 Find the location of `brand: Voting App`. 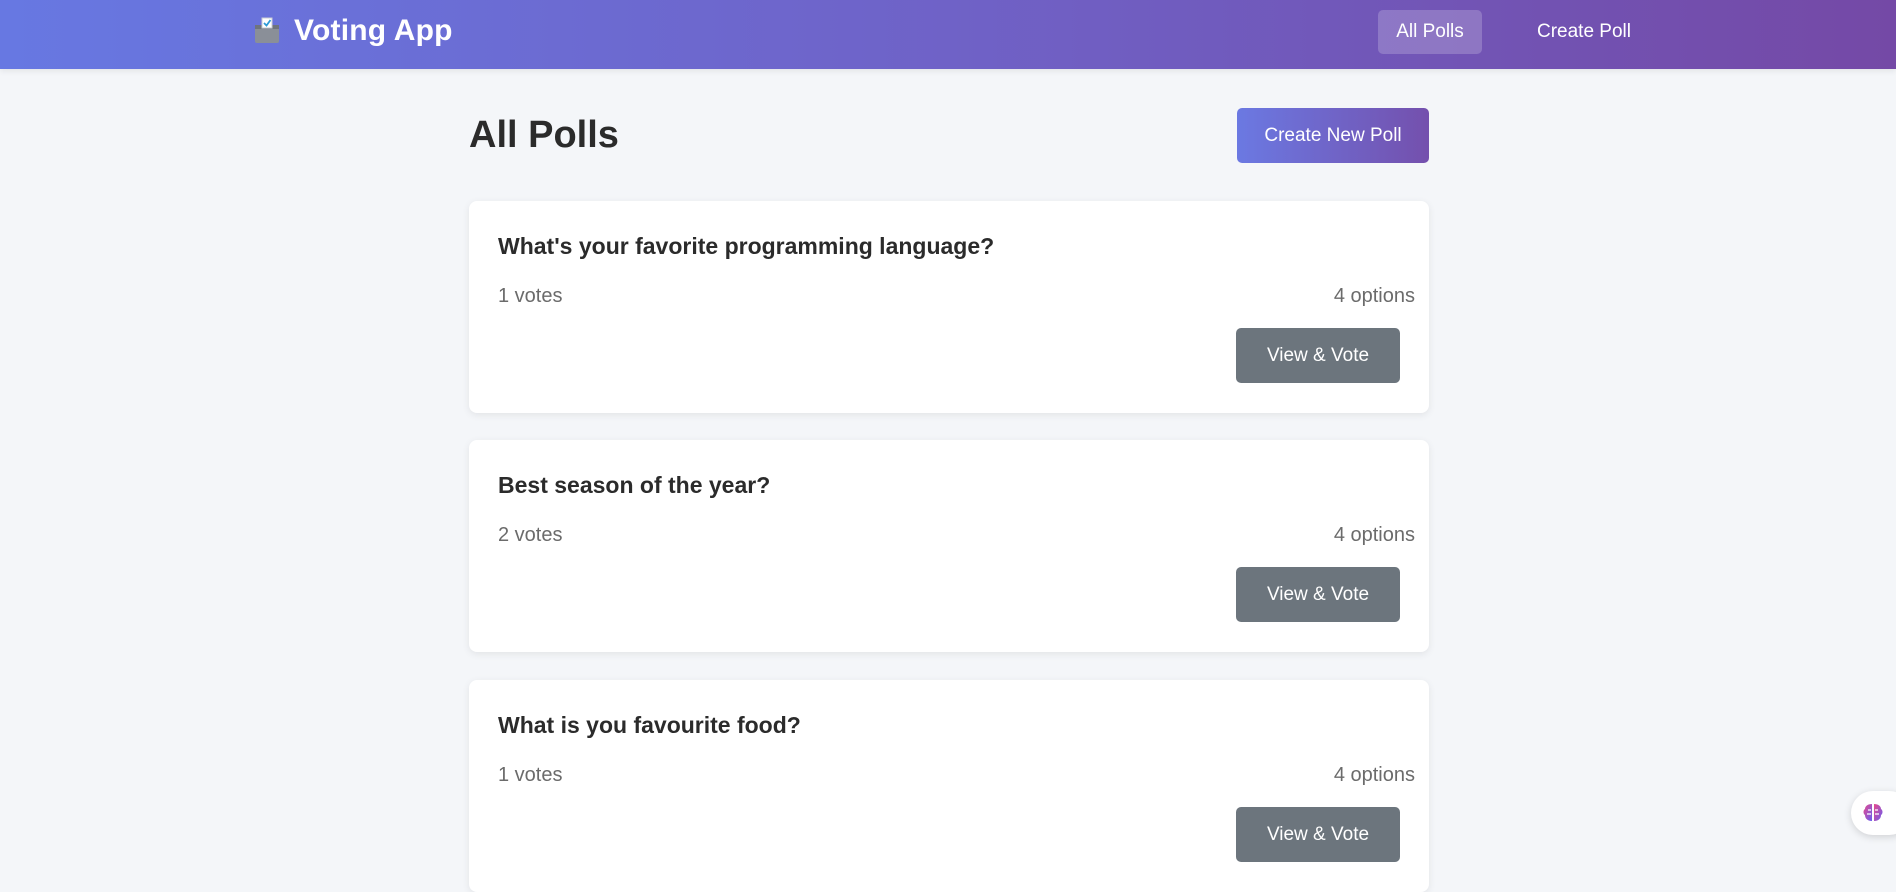

brand: Voting App is located at coordinates (352, 31).